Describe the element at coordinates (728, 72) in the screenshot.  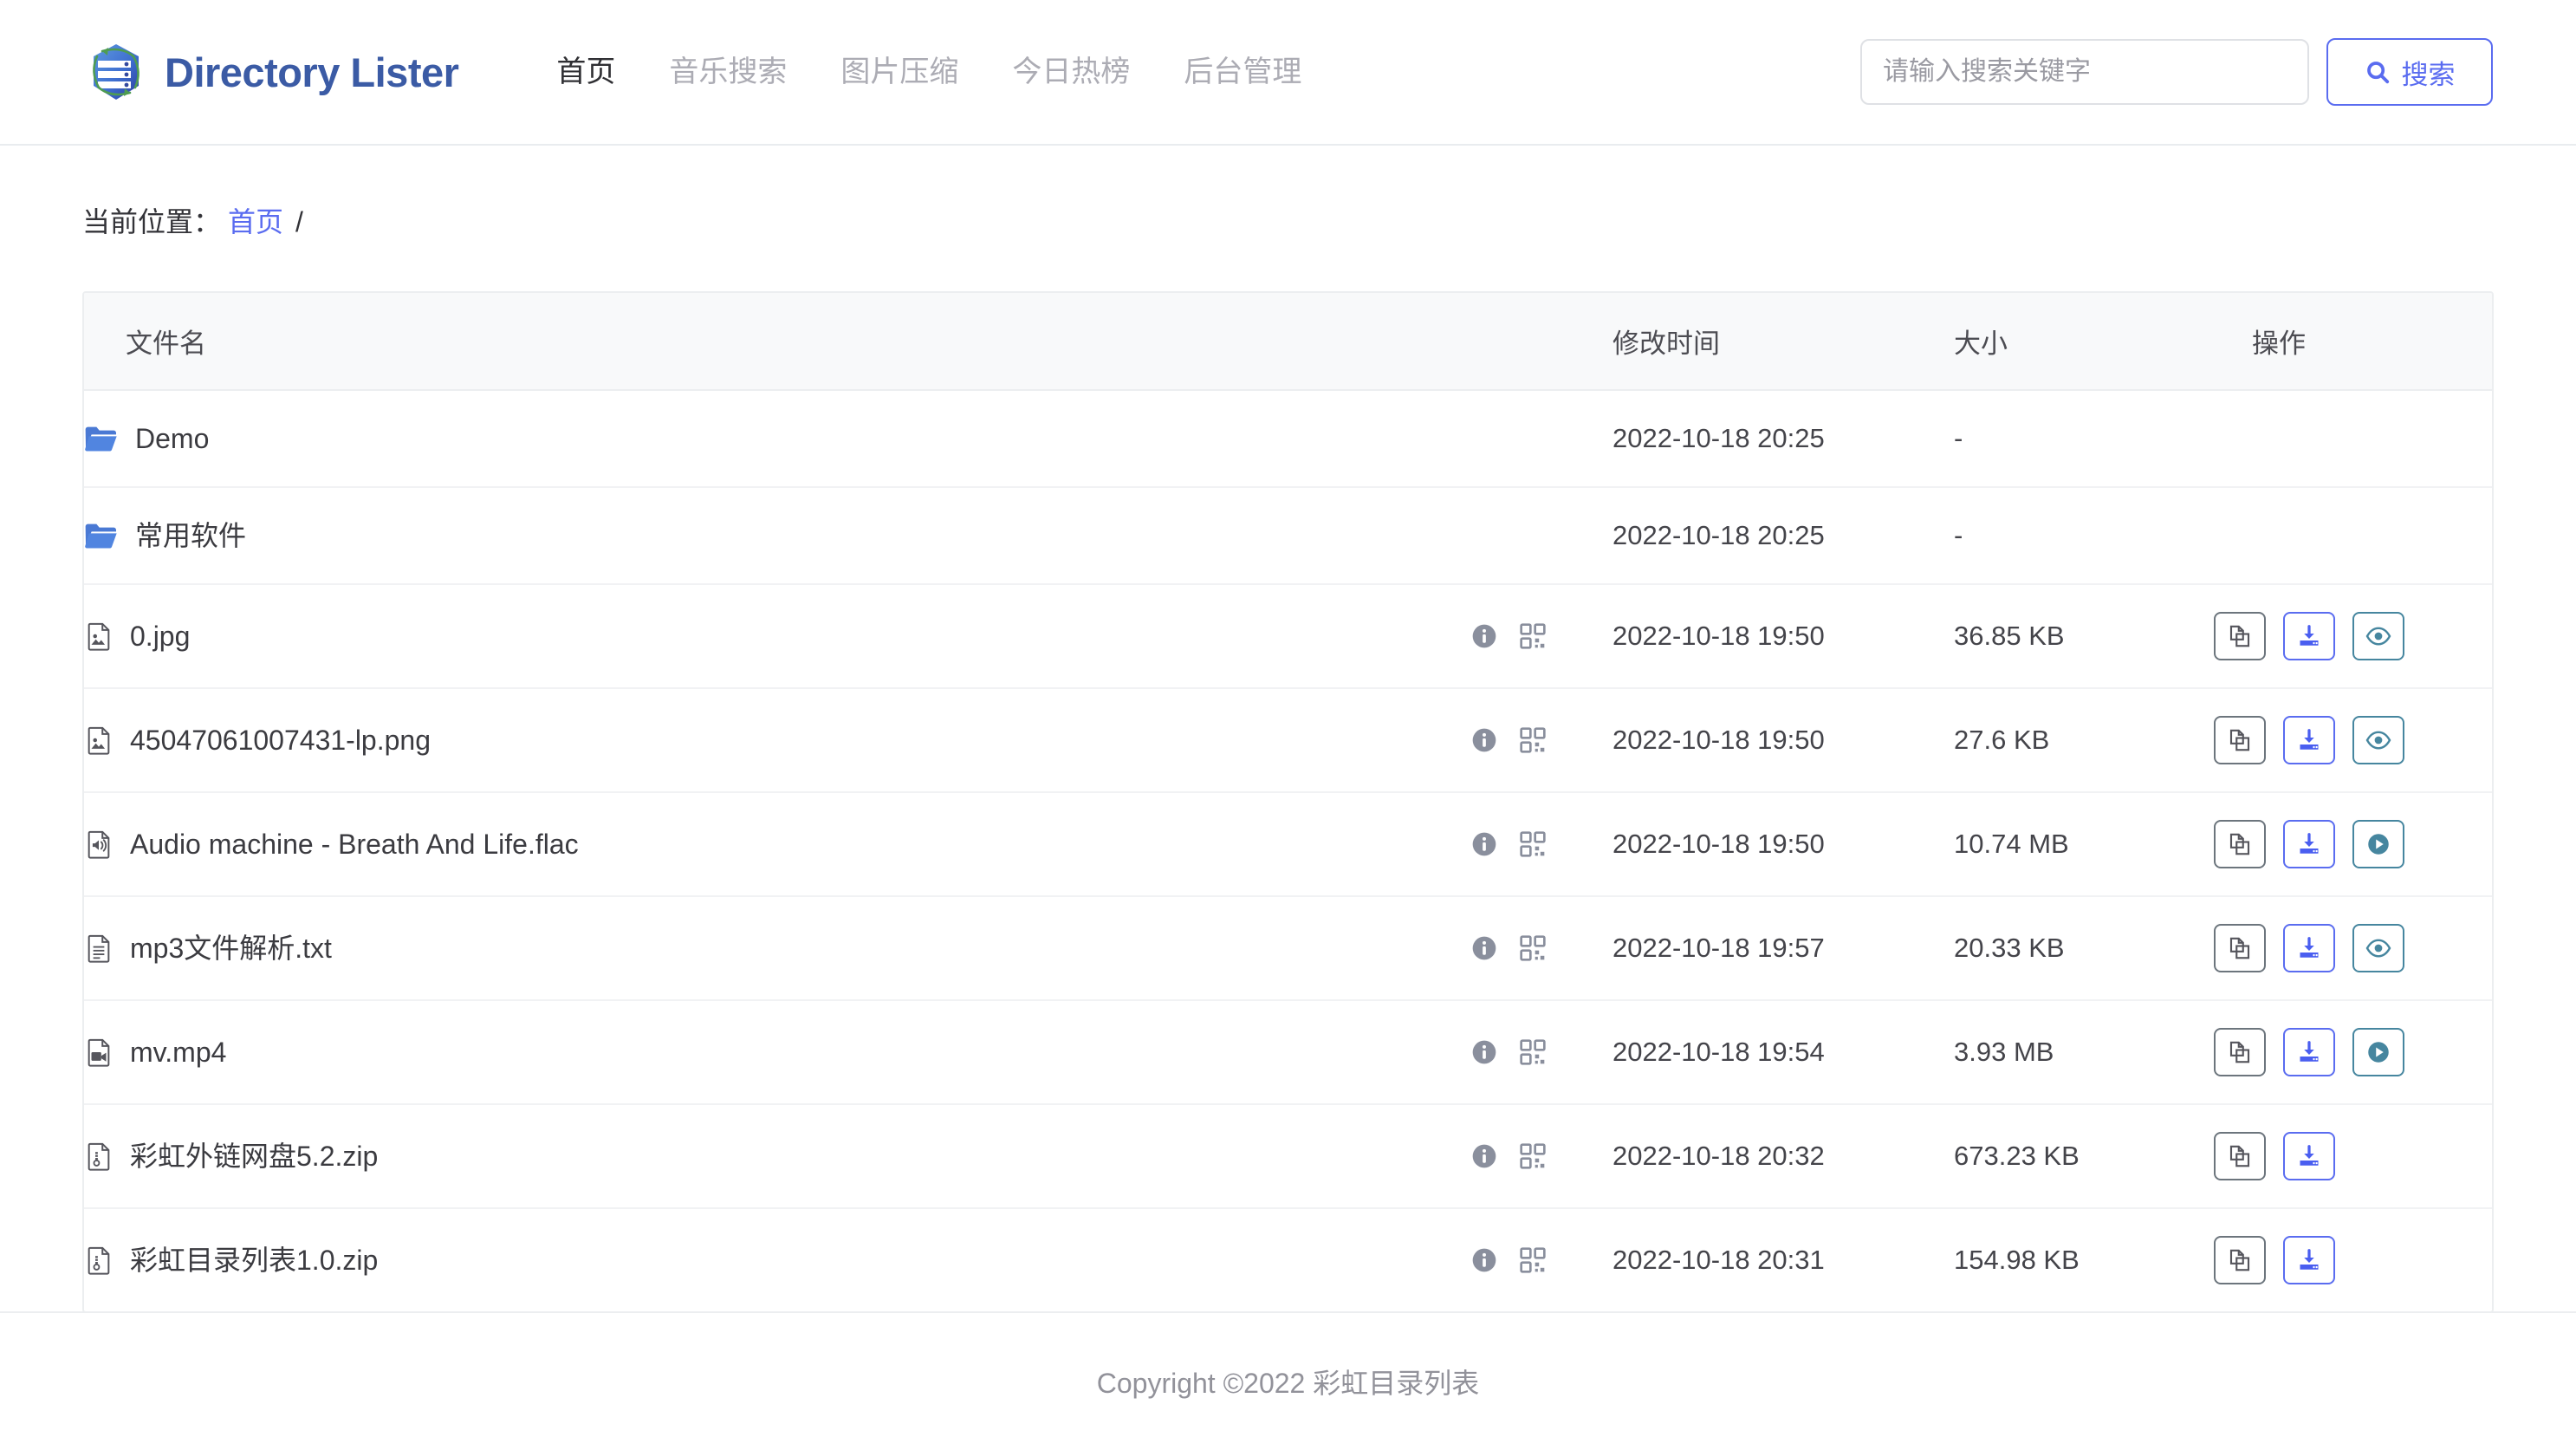
I see `nav-item-music: 音乐搜索` at that location.